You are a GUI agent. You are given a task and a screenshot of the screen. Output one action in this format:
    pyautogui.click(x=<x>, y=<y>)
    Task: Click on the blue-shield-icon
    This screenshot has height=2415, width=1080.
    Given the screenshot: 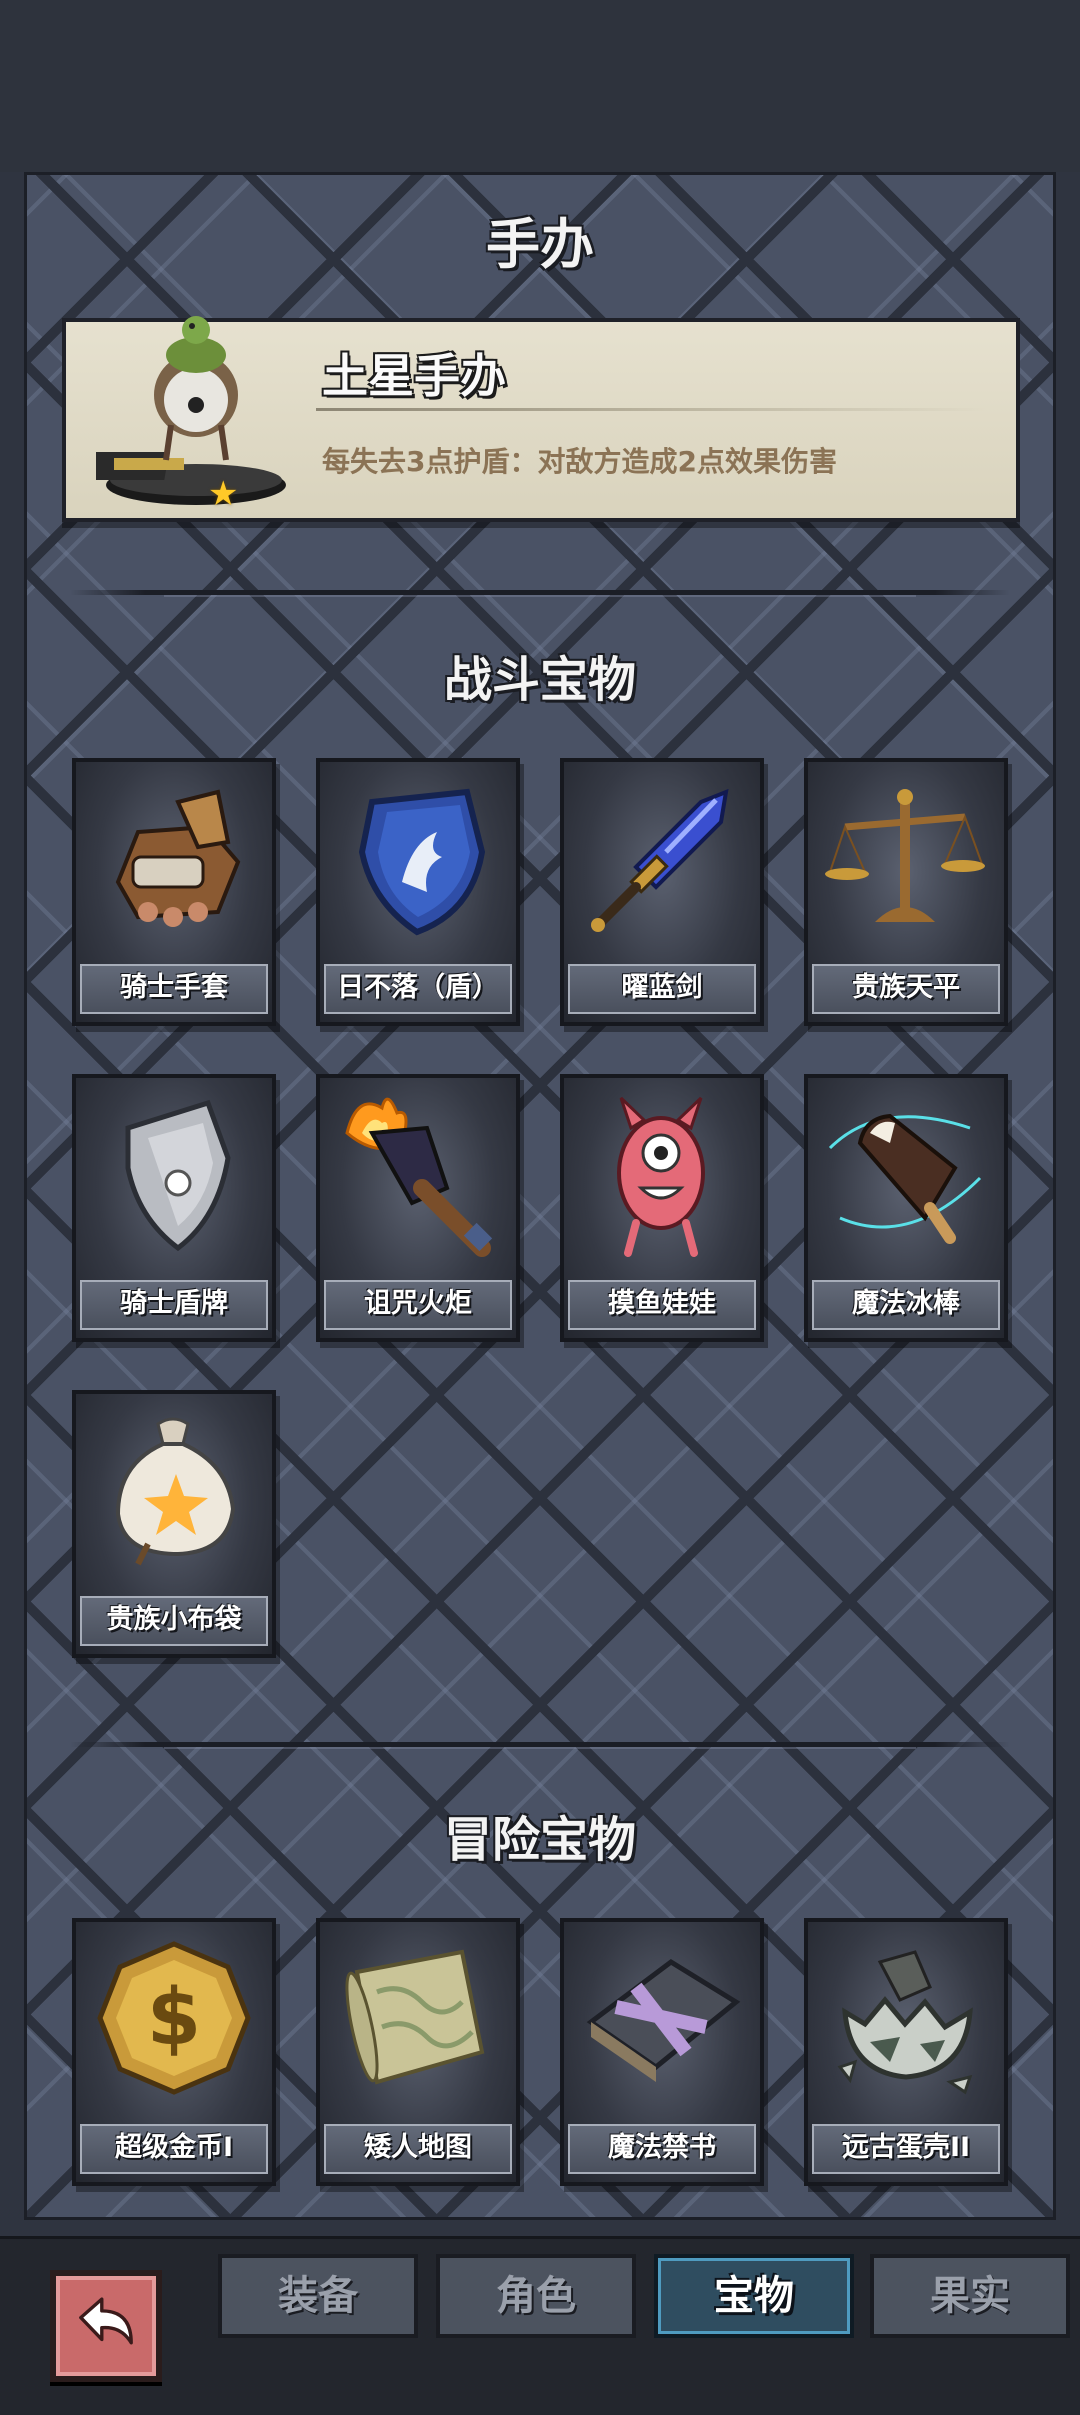 What is the action you would take?
    pyautogui.click(x=422, y=862)
    